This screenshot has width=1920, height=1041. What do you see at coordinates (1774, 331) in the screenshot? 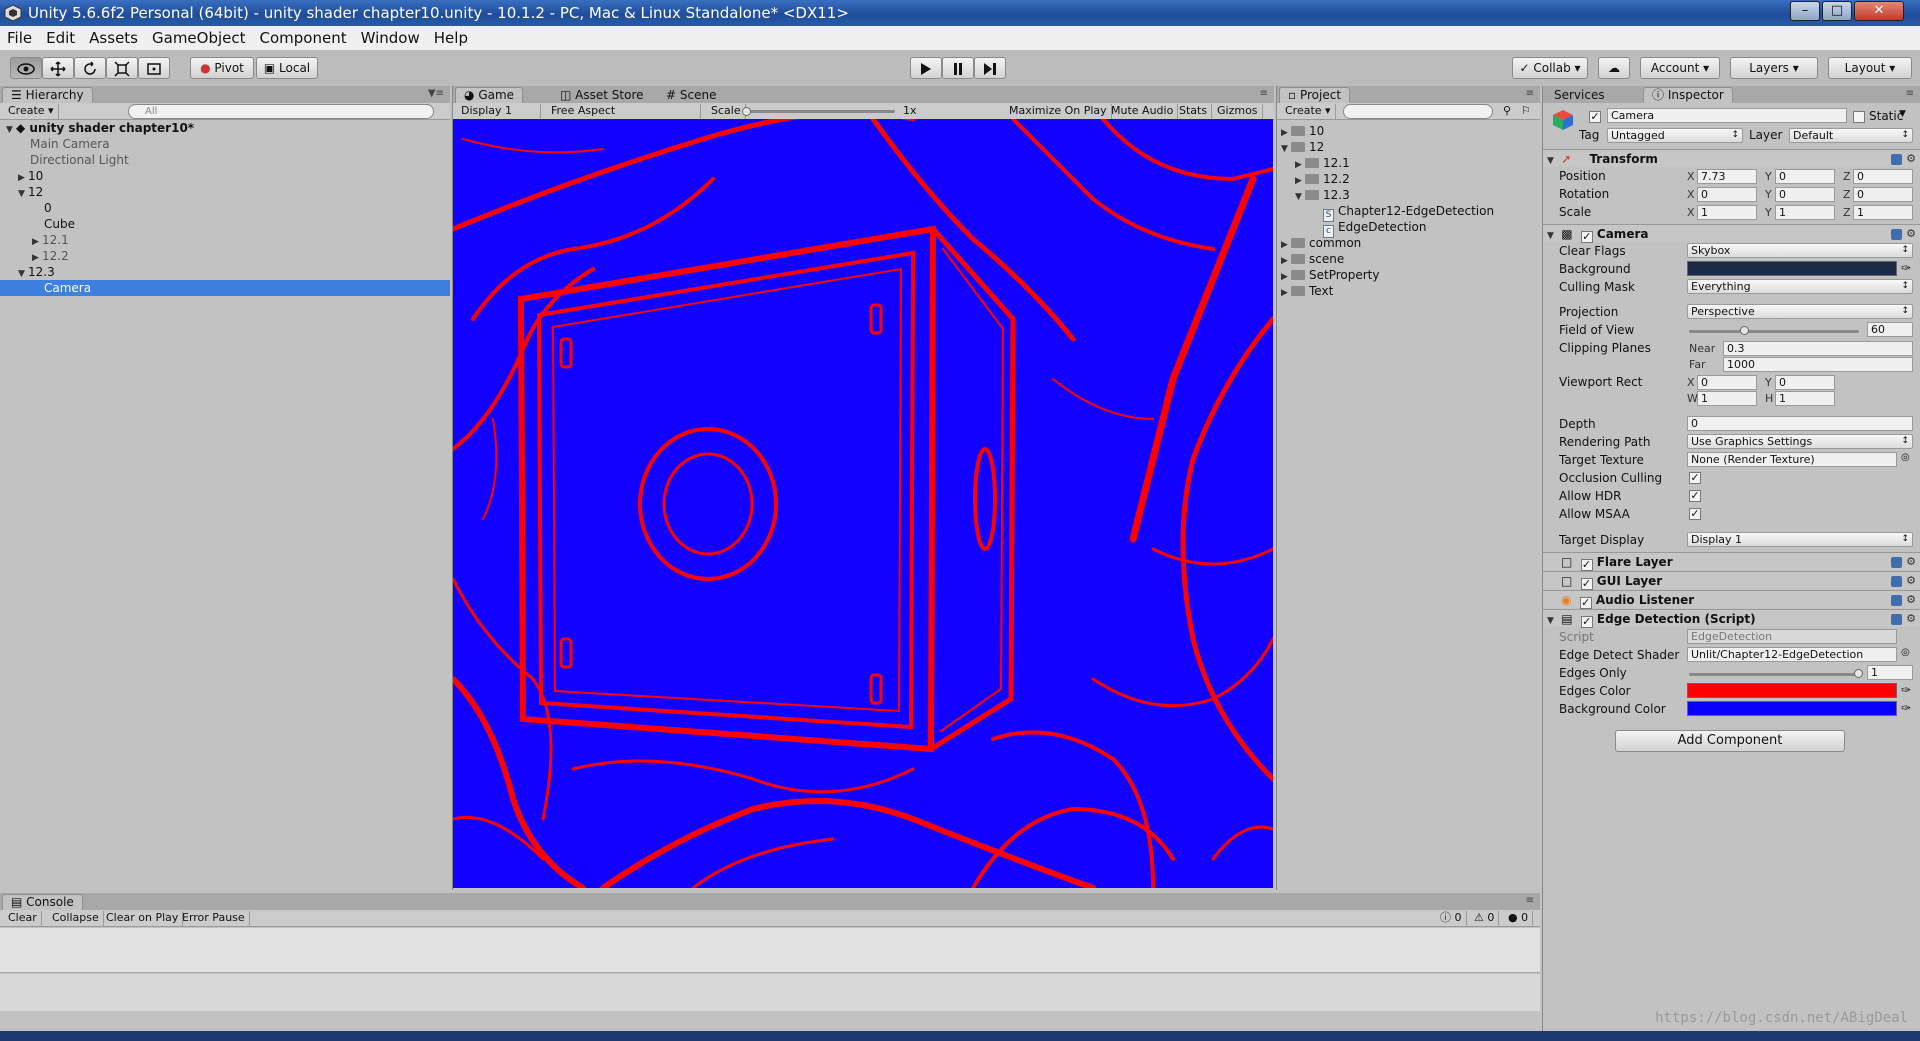
I see `field-of-view-slider` at bounding box center [1774, 331].